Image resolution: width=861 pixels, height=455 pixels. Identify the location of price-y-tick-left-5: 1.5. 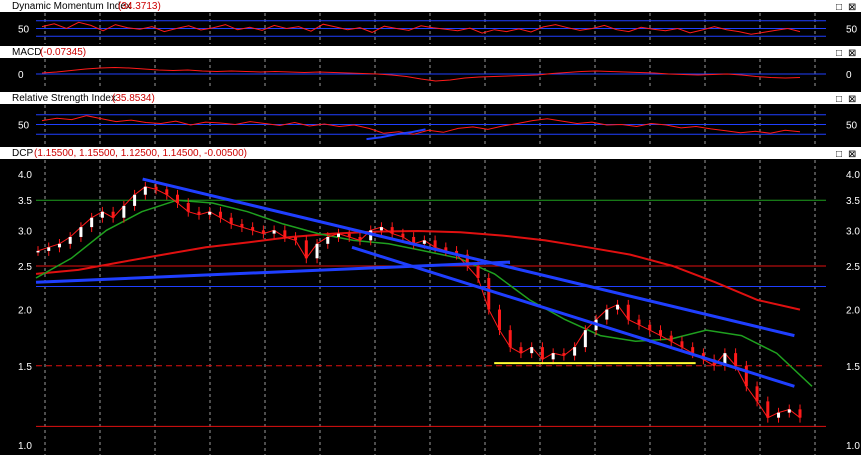
(25, 367).